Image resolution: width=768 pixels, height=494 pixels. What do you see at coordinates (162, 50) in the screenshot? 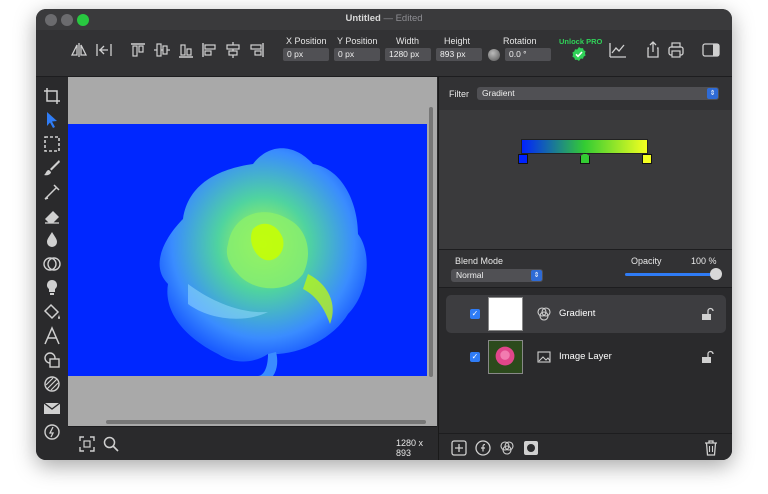
I see `align-center-vertical-icon` at bounding box center [162, 50].